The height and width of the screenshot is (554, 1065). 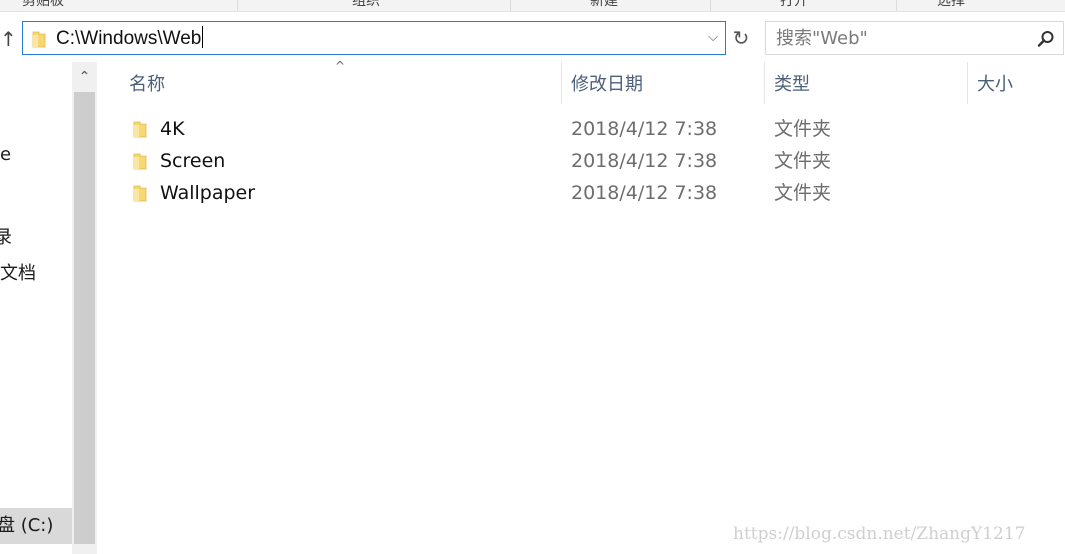 What do you see at coordinates (340, 66) in the screenshot?
I see `sort-ascending-icon: ^` at bounding box center [340, 66].